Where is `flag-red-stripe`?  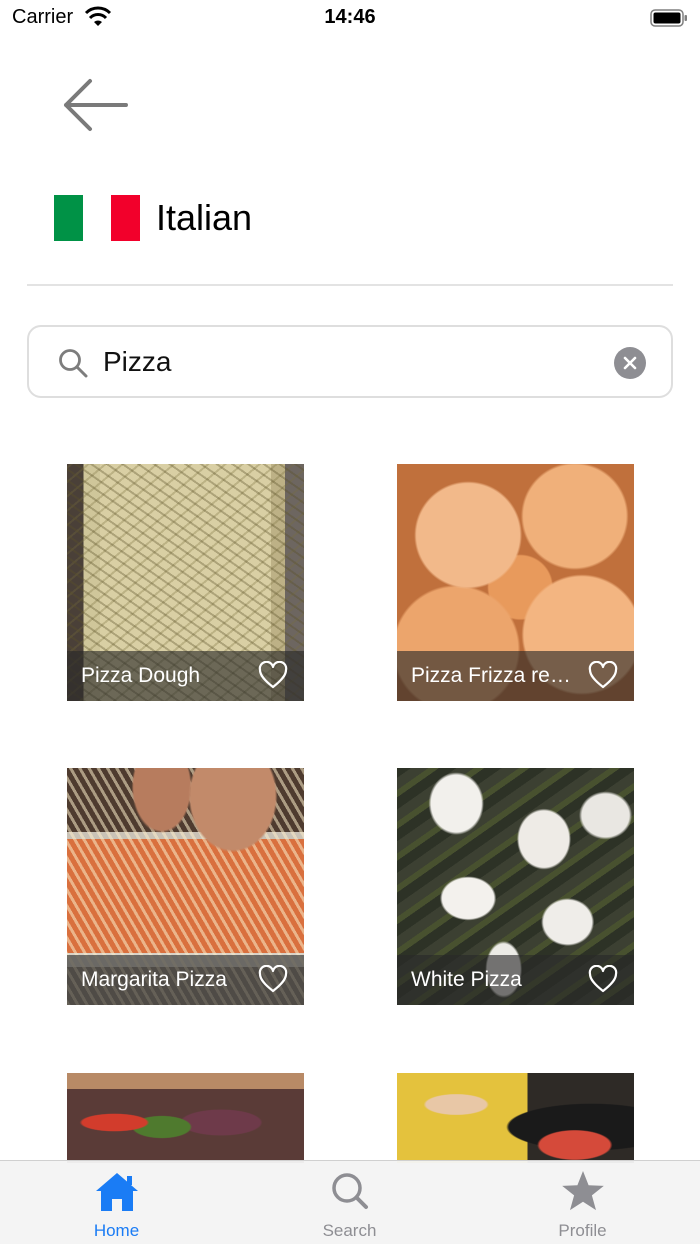
flag-red-stripe is located at coordinates (125, 218).